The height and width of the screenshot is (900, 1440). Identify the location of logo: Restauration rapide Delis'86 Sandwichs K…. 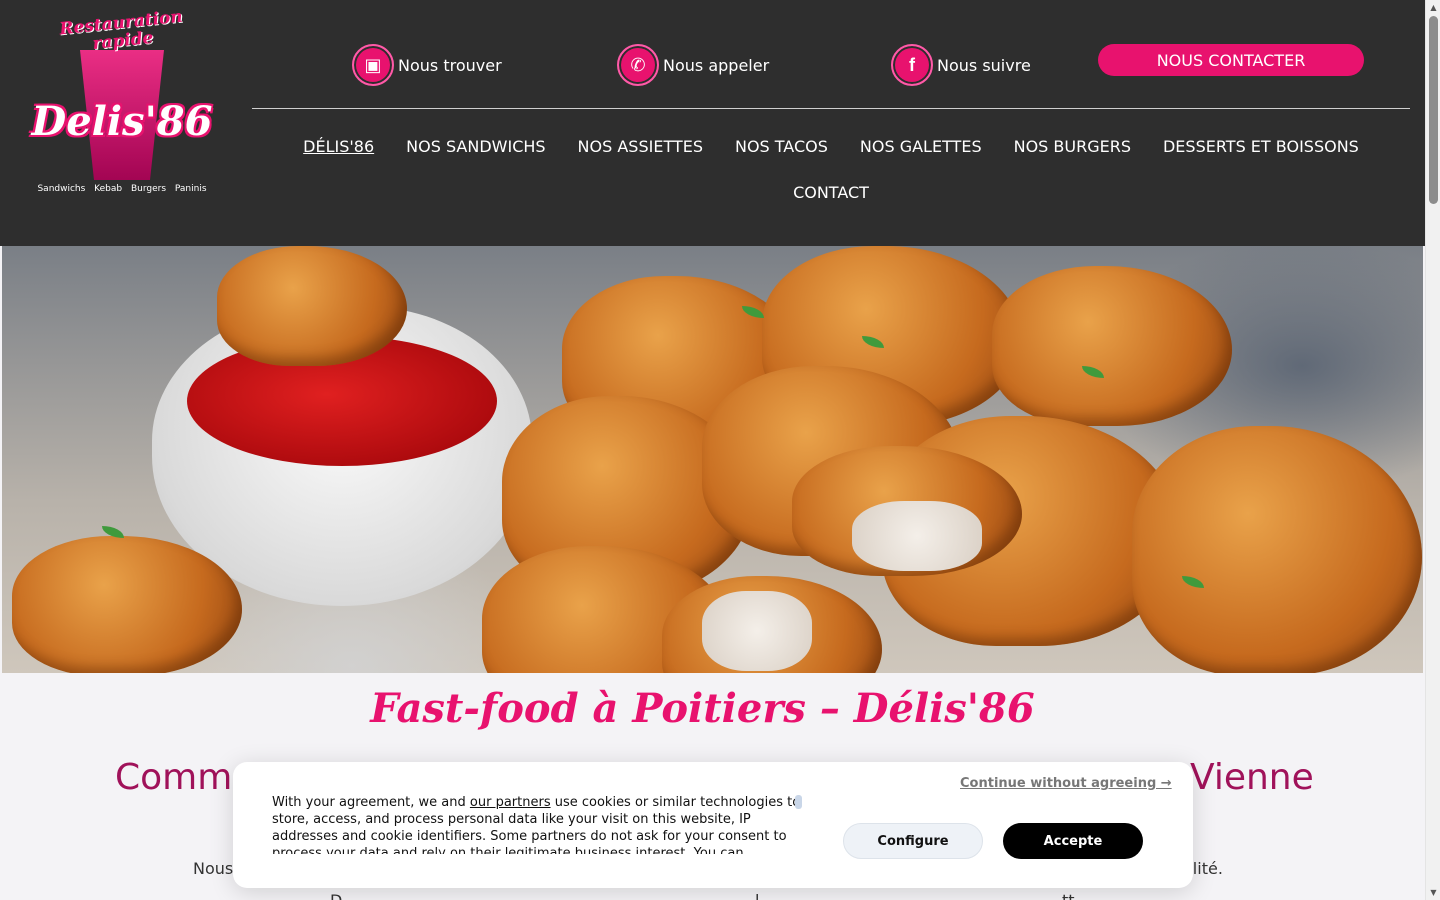
(122, 107).